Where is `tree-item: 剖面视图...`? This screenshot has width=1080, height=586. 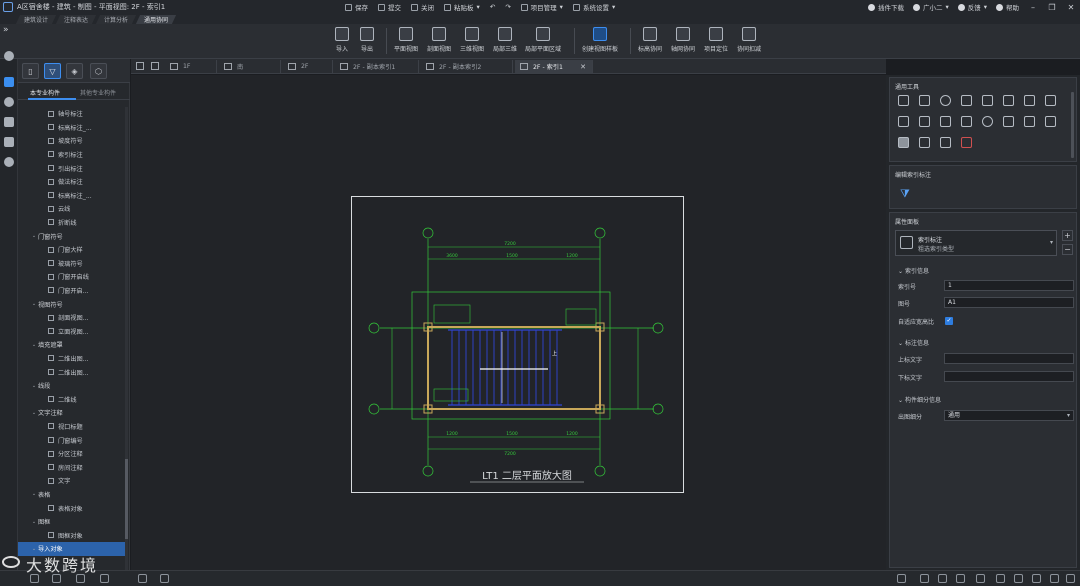 tree-item: 剖面视图... is located at coordinates (72, 317).